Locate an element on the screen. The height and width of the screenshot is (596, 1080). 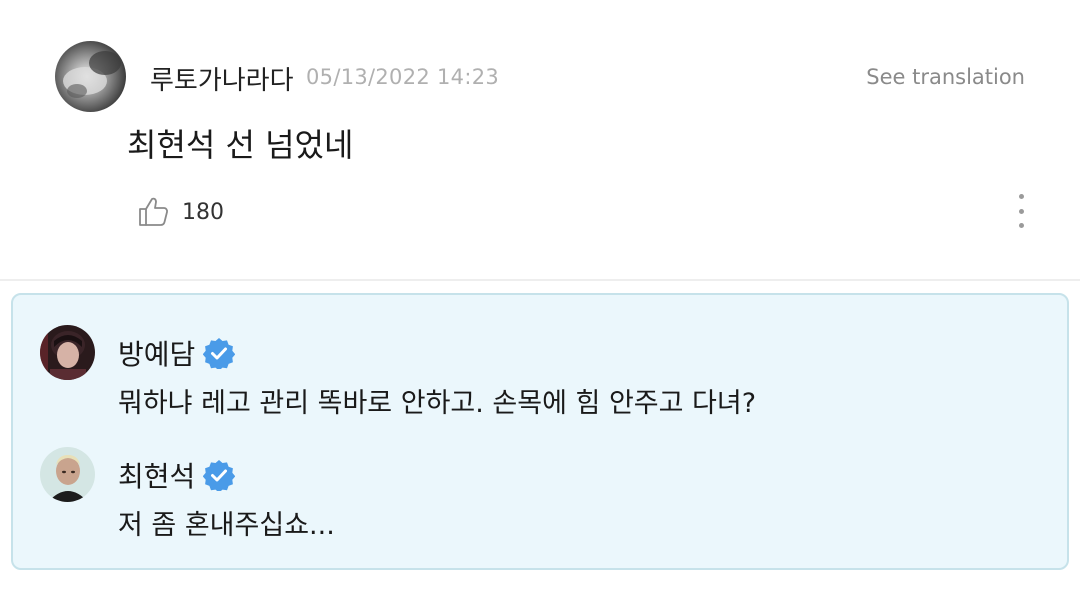
reply-author-name: 최현석 is located at coordinates (157, 476).